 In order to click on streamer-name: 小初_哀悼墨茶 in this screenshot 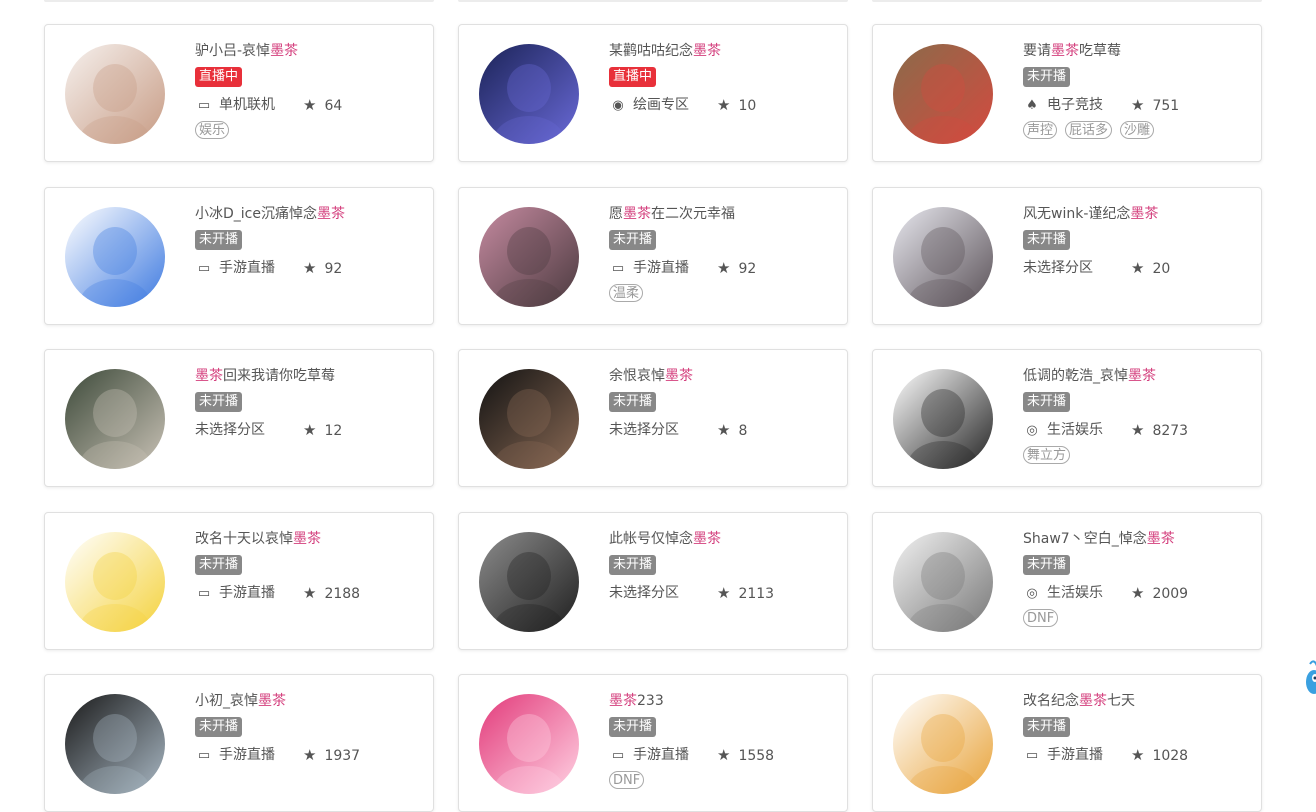, I will do `click(309, 701)`.